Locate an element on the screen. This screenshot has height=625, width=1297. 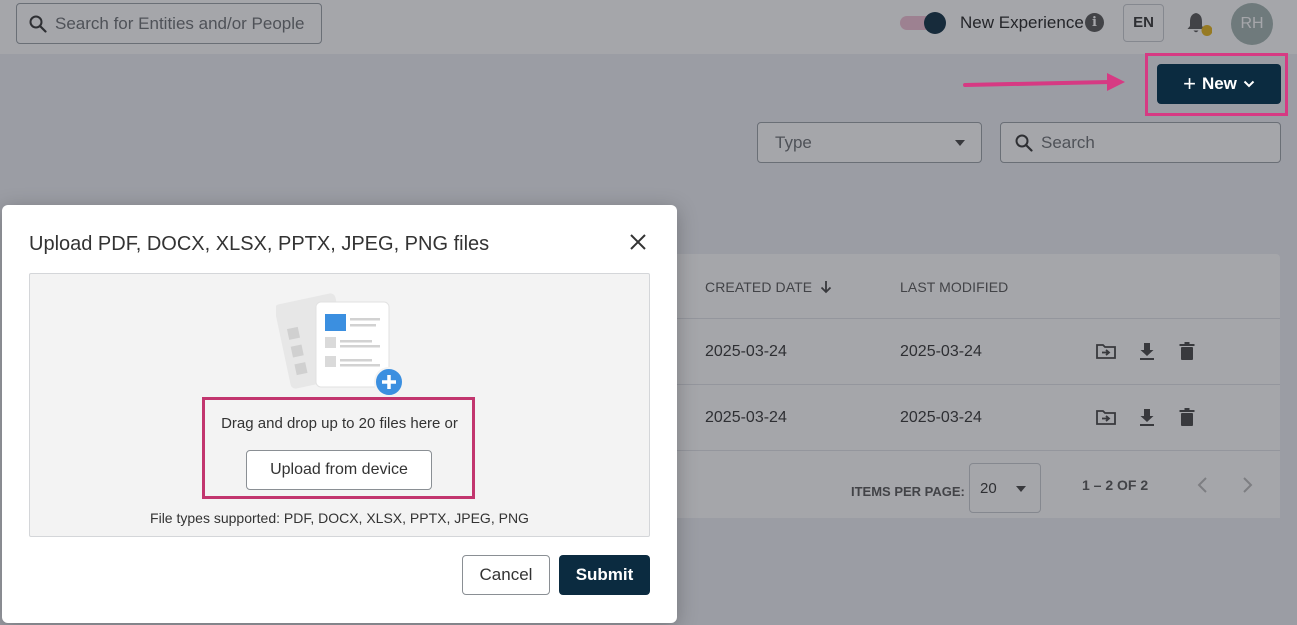
documents-illustration-icon is located at coordinates (340, 344).